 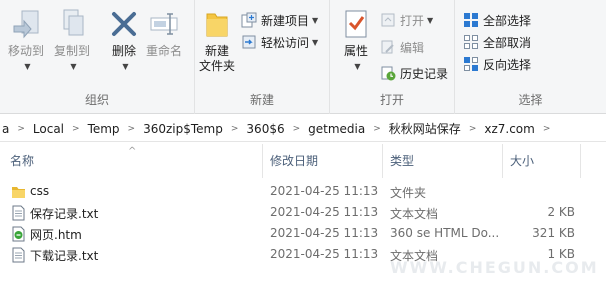 What do you see at coordinates (336, 129) in the screenshot?
I see `breadcrumb-segment: getmedia` at bounding box center [336, 129].